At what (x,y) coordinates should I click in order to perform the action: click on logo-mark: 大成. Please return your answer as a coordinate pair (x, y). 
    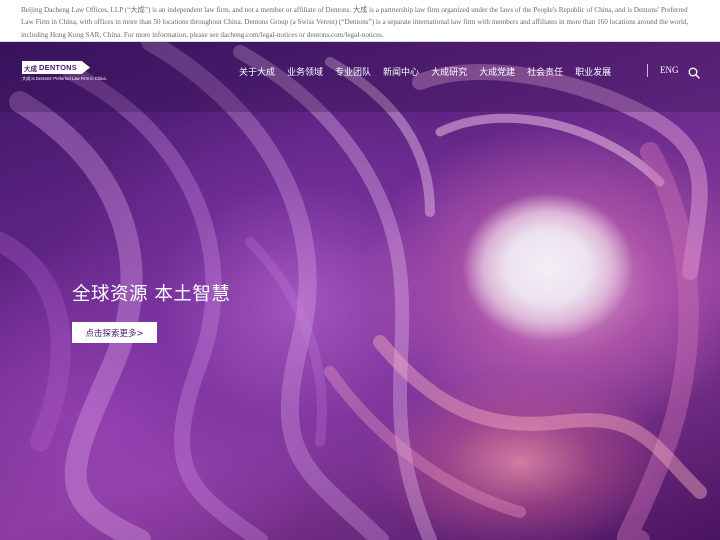
    Looking at the image, I should click on (30, 68).